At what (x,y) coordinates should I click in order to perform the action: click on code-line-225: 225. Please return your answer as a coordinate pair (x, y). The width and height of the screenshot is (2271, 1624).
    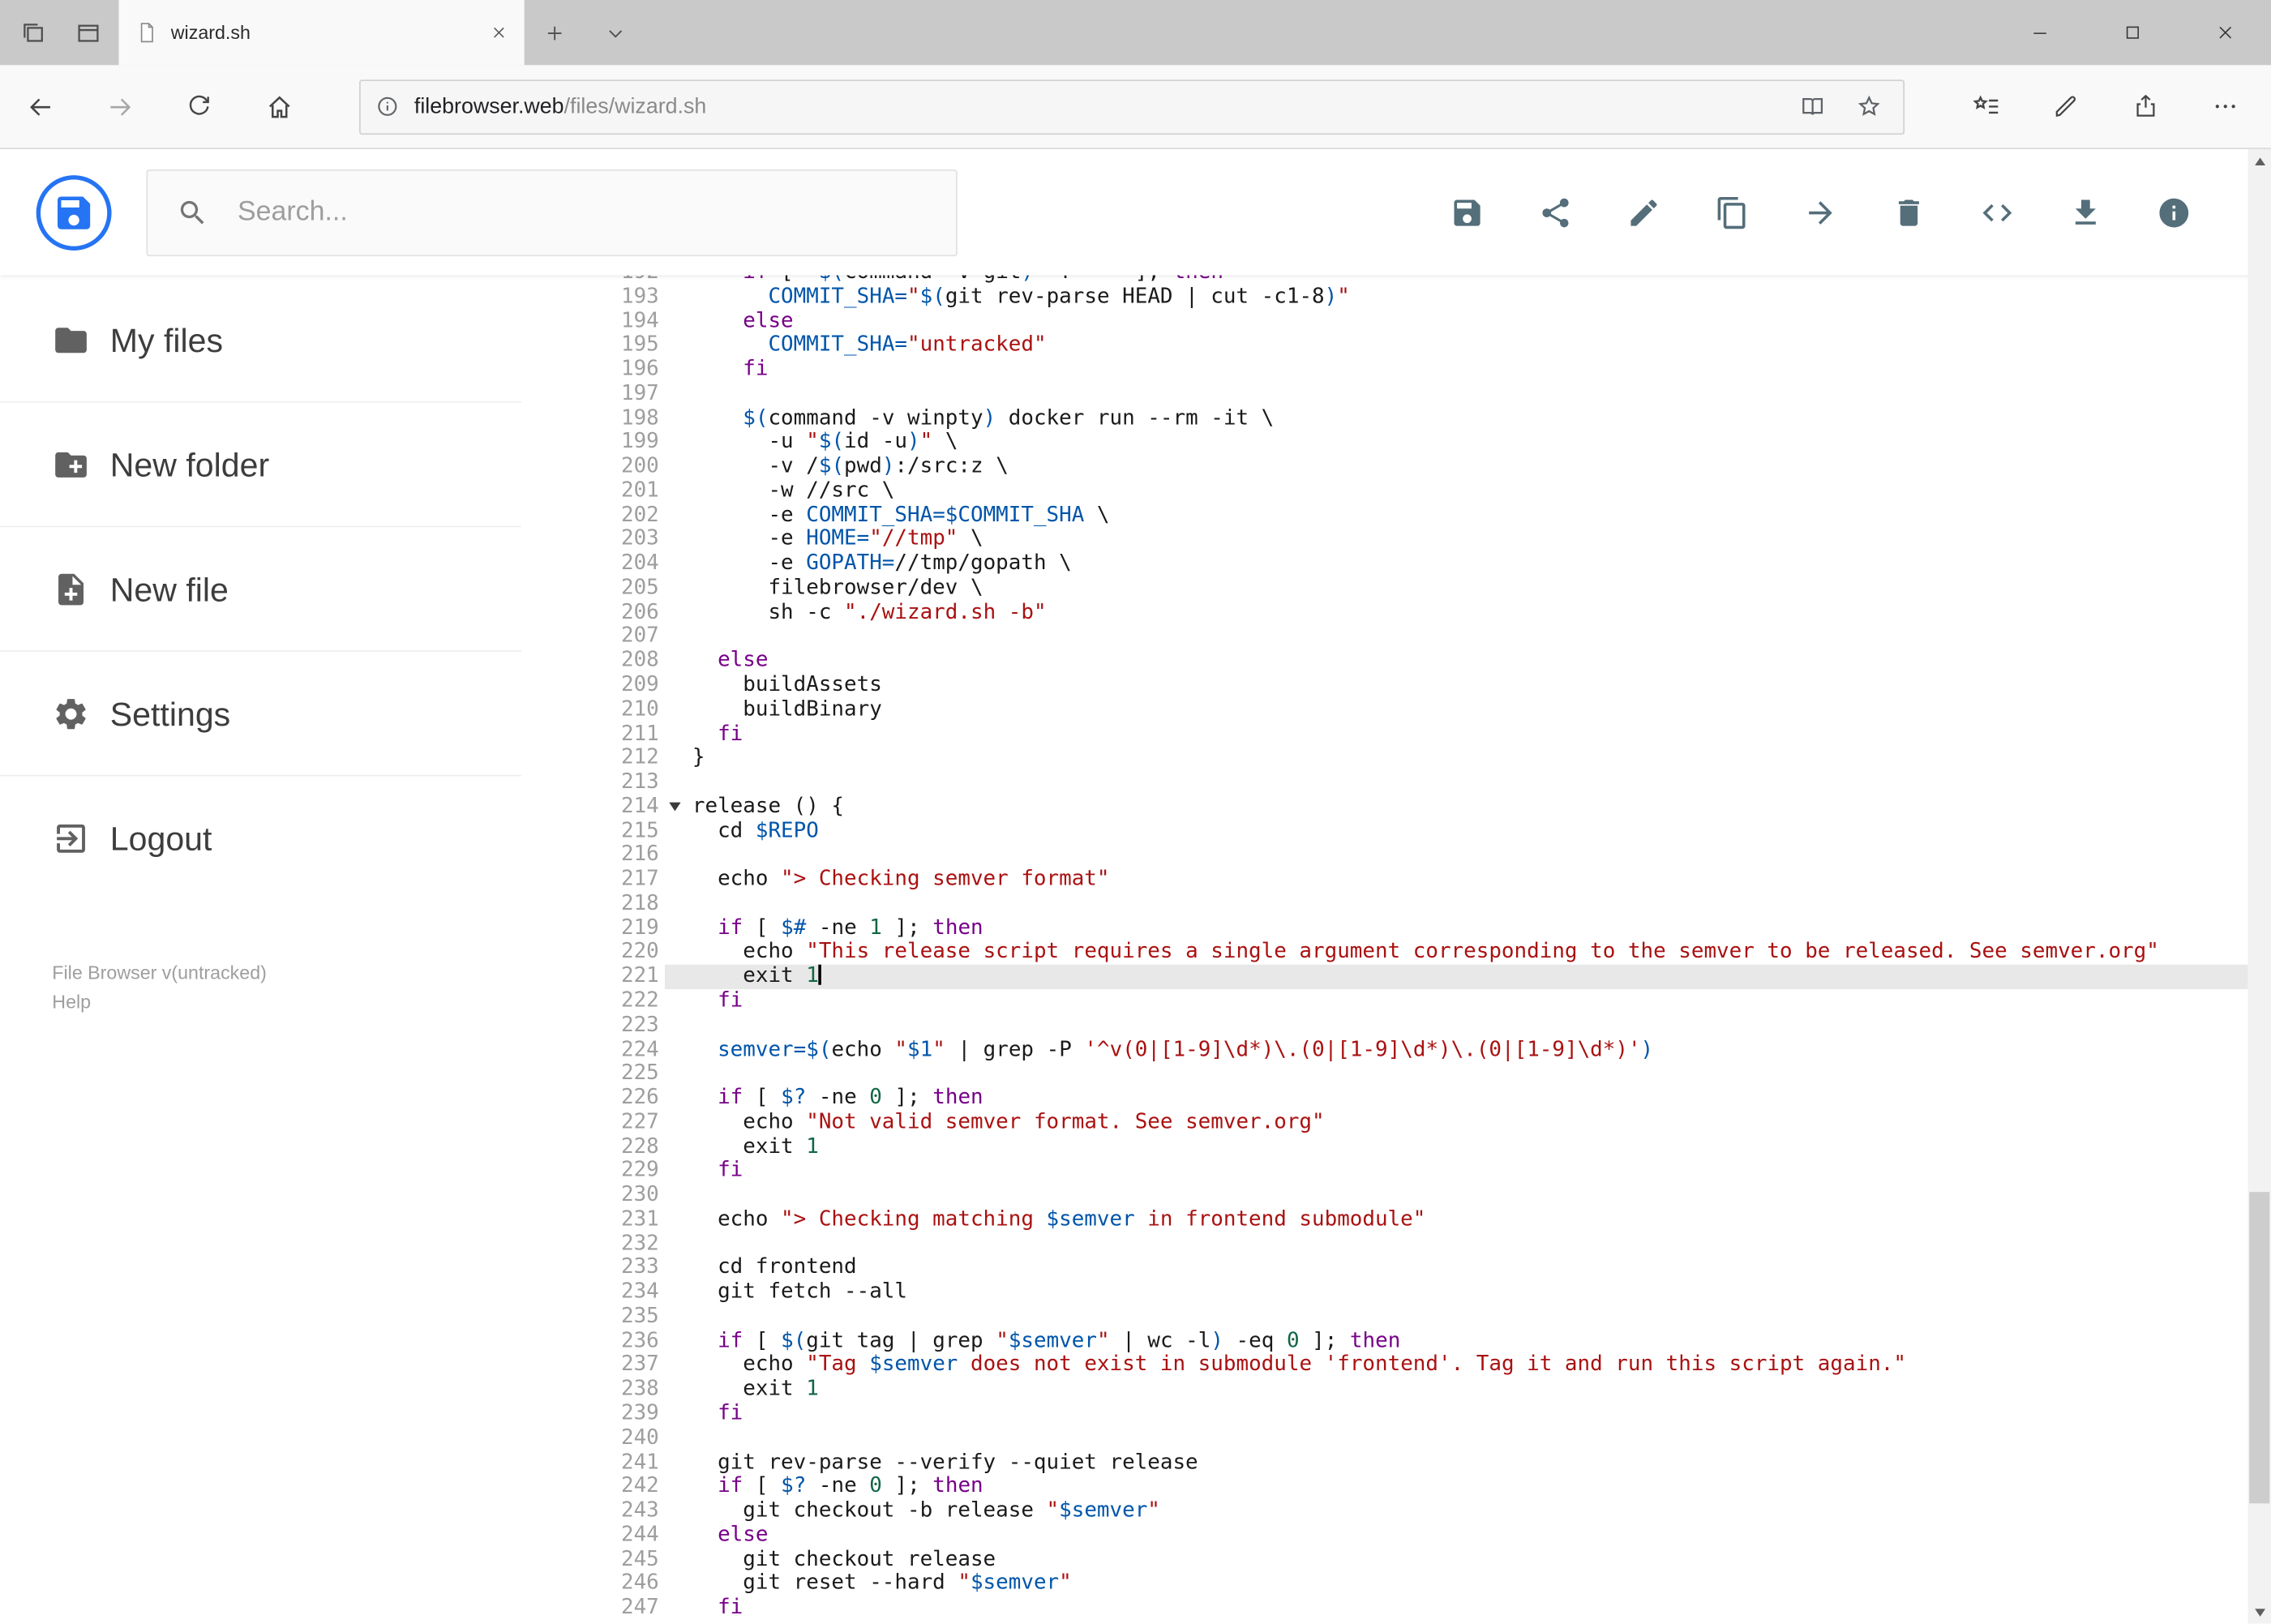
    Looking at the image, I should click on (1417, 1074).